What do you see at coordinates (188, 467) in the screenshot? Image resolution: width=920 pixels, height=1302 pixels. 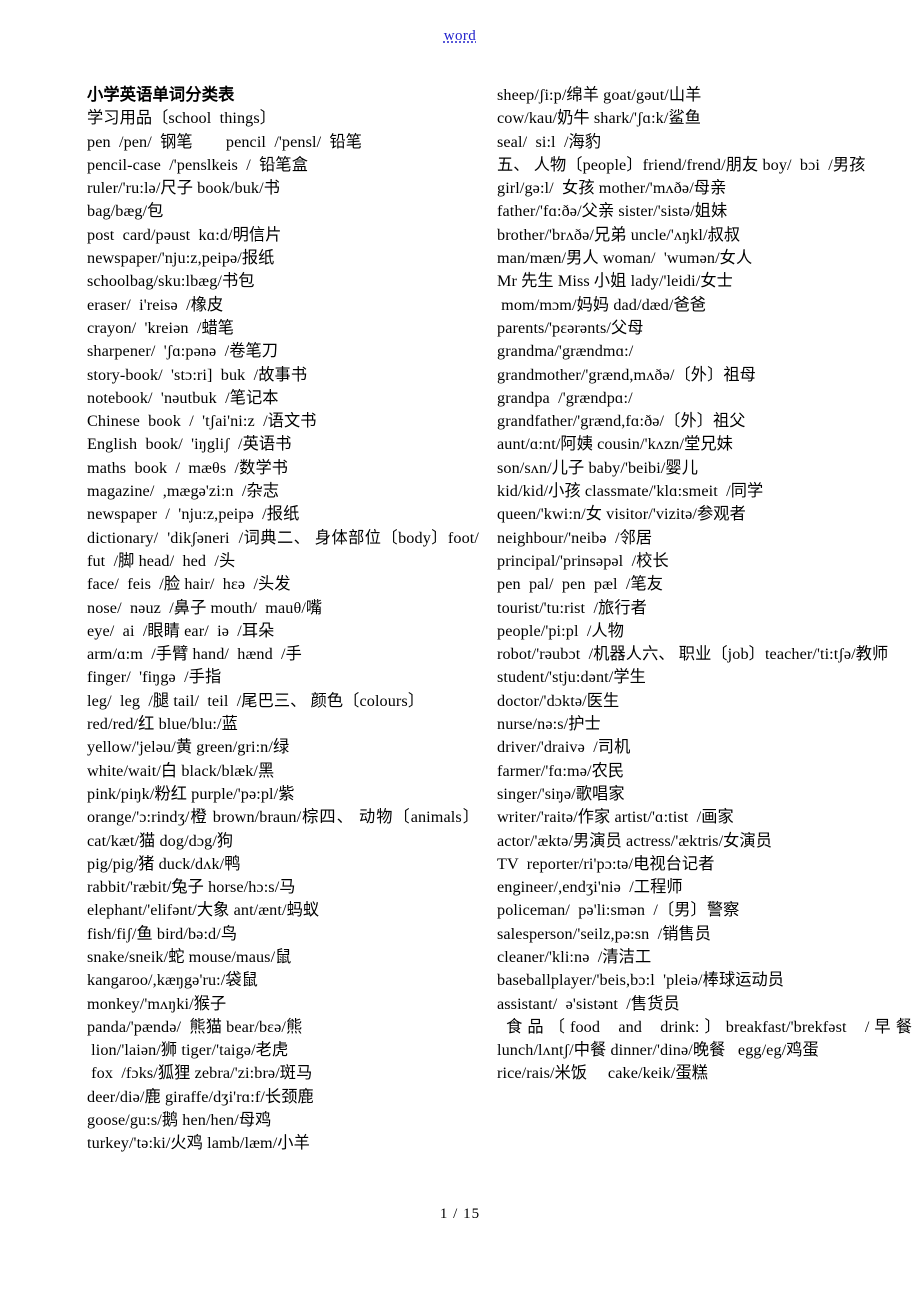 I see `text-line: maths book / mæθs /数学书` at bounding box center [188, 467].